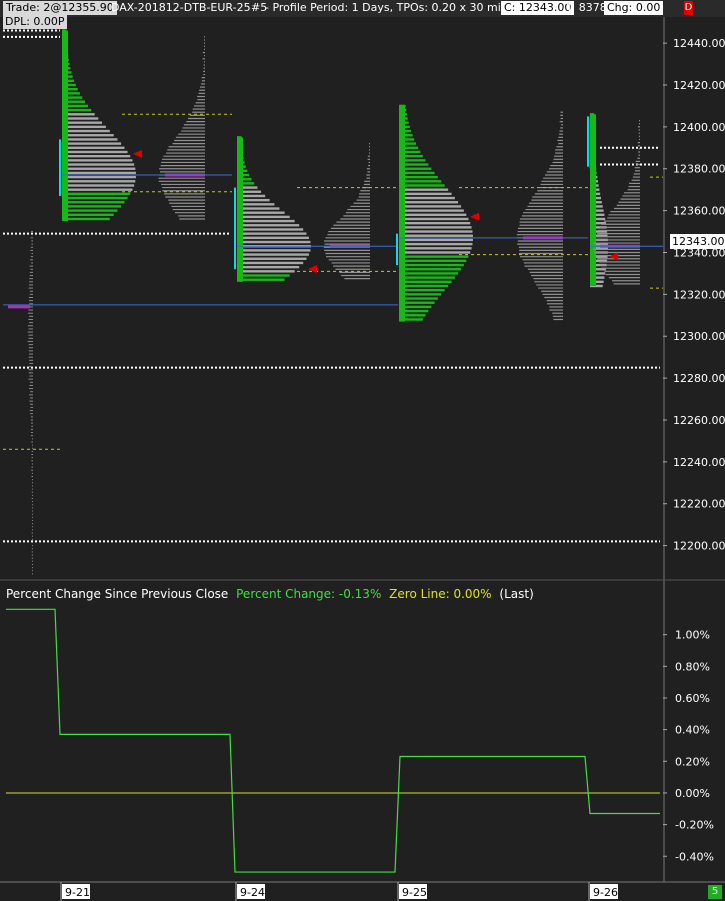  Describe the element at coordinates (699, 127) in the screenshot. I see `price-tick-label: 12400.00` at that location.